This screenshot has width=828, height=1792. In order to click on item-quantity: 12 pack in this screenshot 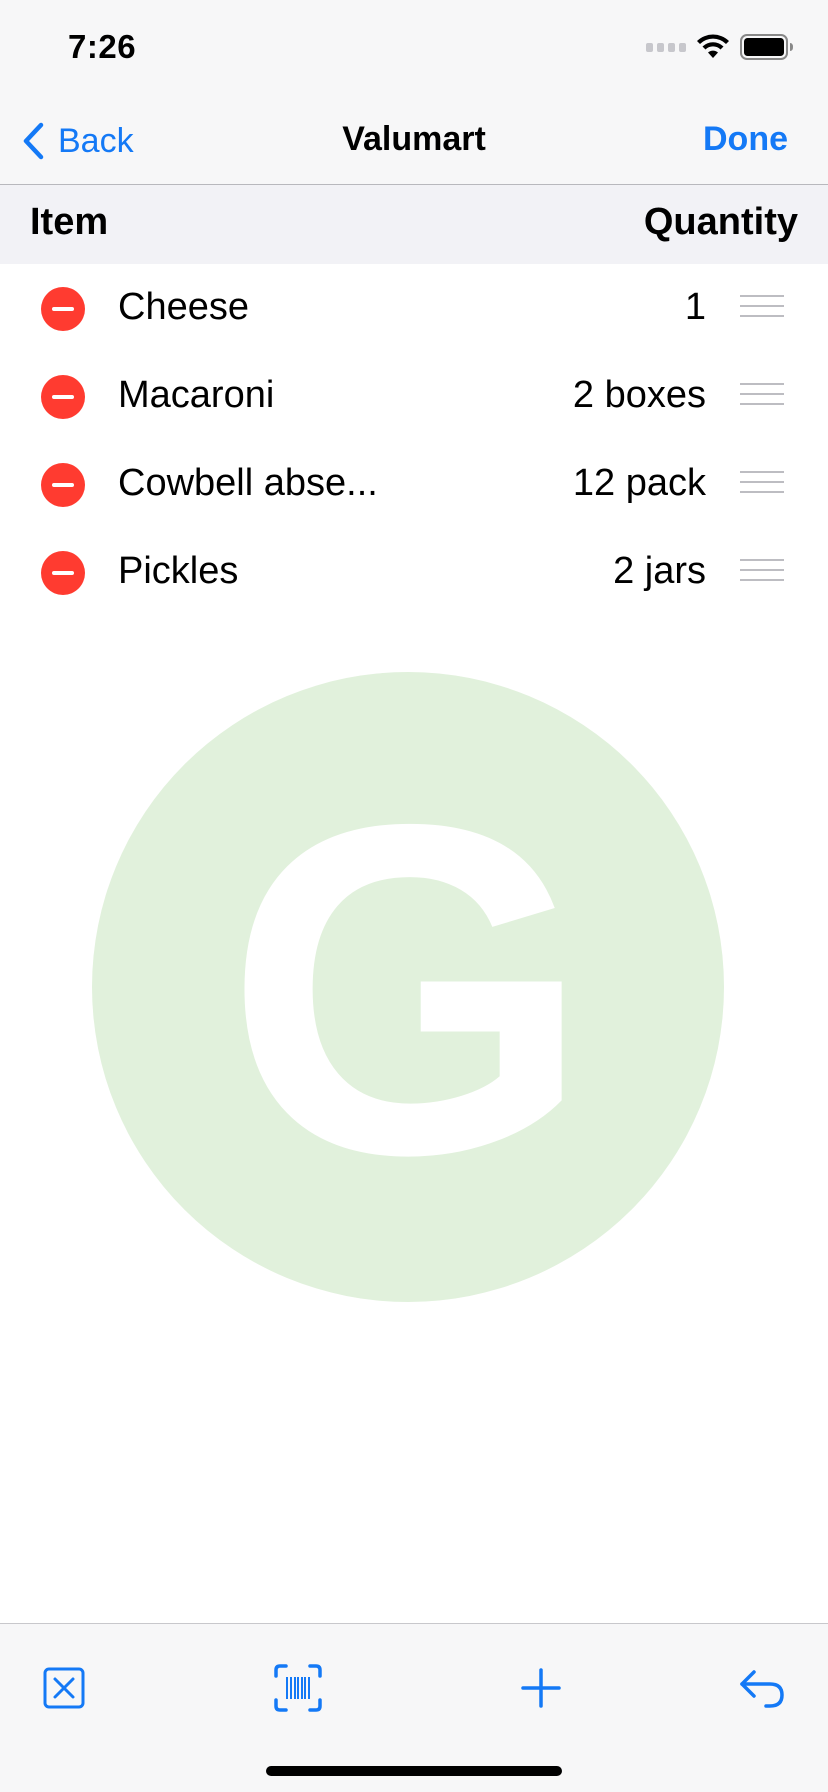, I will do `click(639, 483)`.